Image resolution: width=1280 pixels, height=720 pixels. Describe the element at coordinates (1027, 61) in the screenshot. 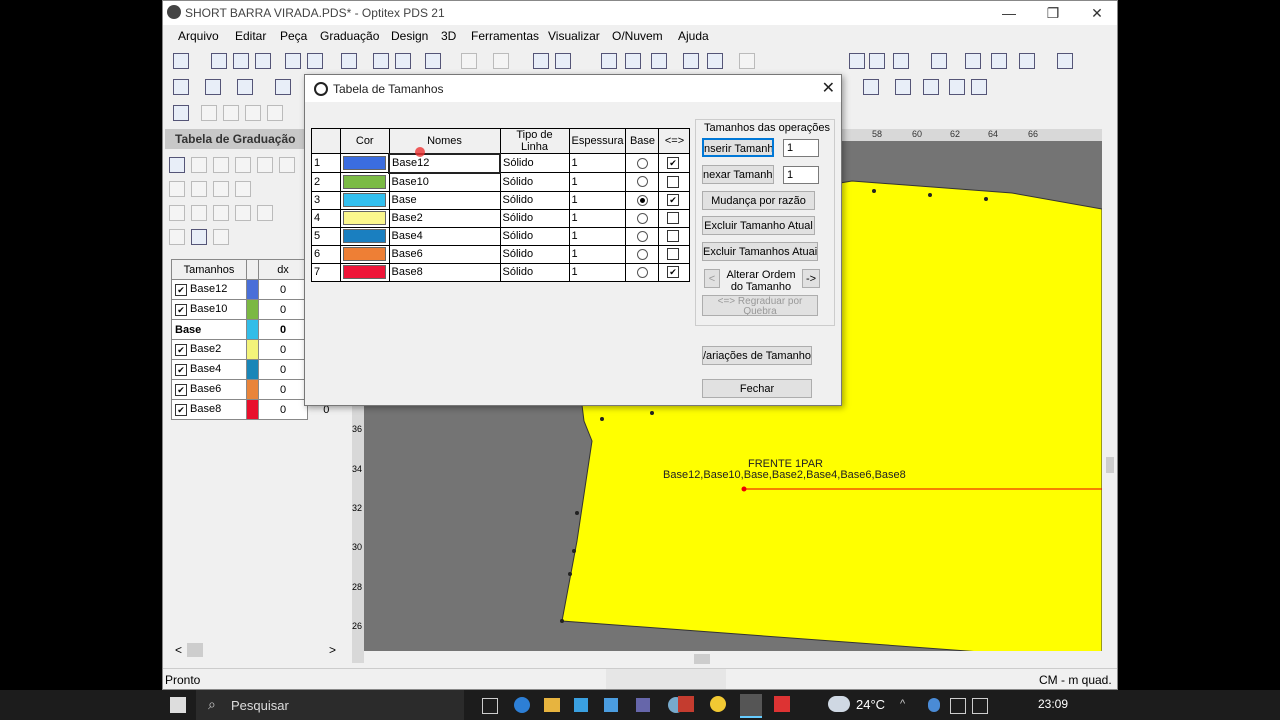

I see `text-icon` at that location.